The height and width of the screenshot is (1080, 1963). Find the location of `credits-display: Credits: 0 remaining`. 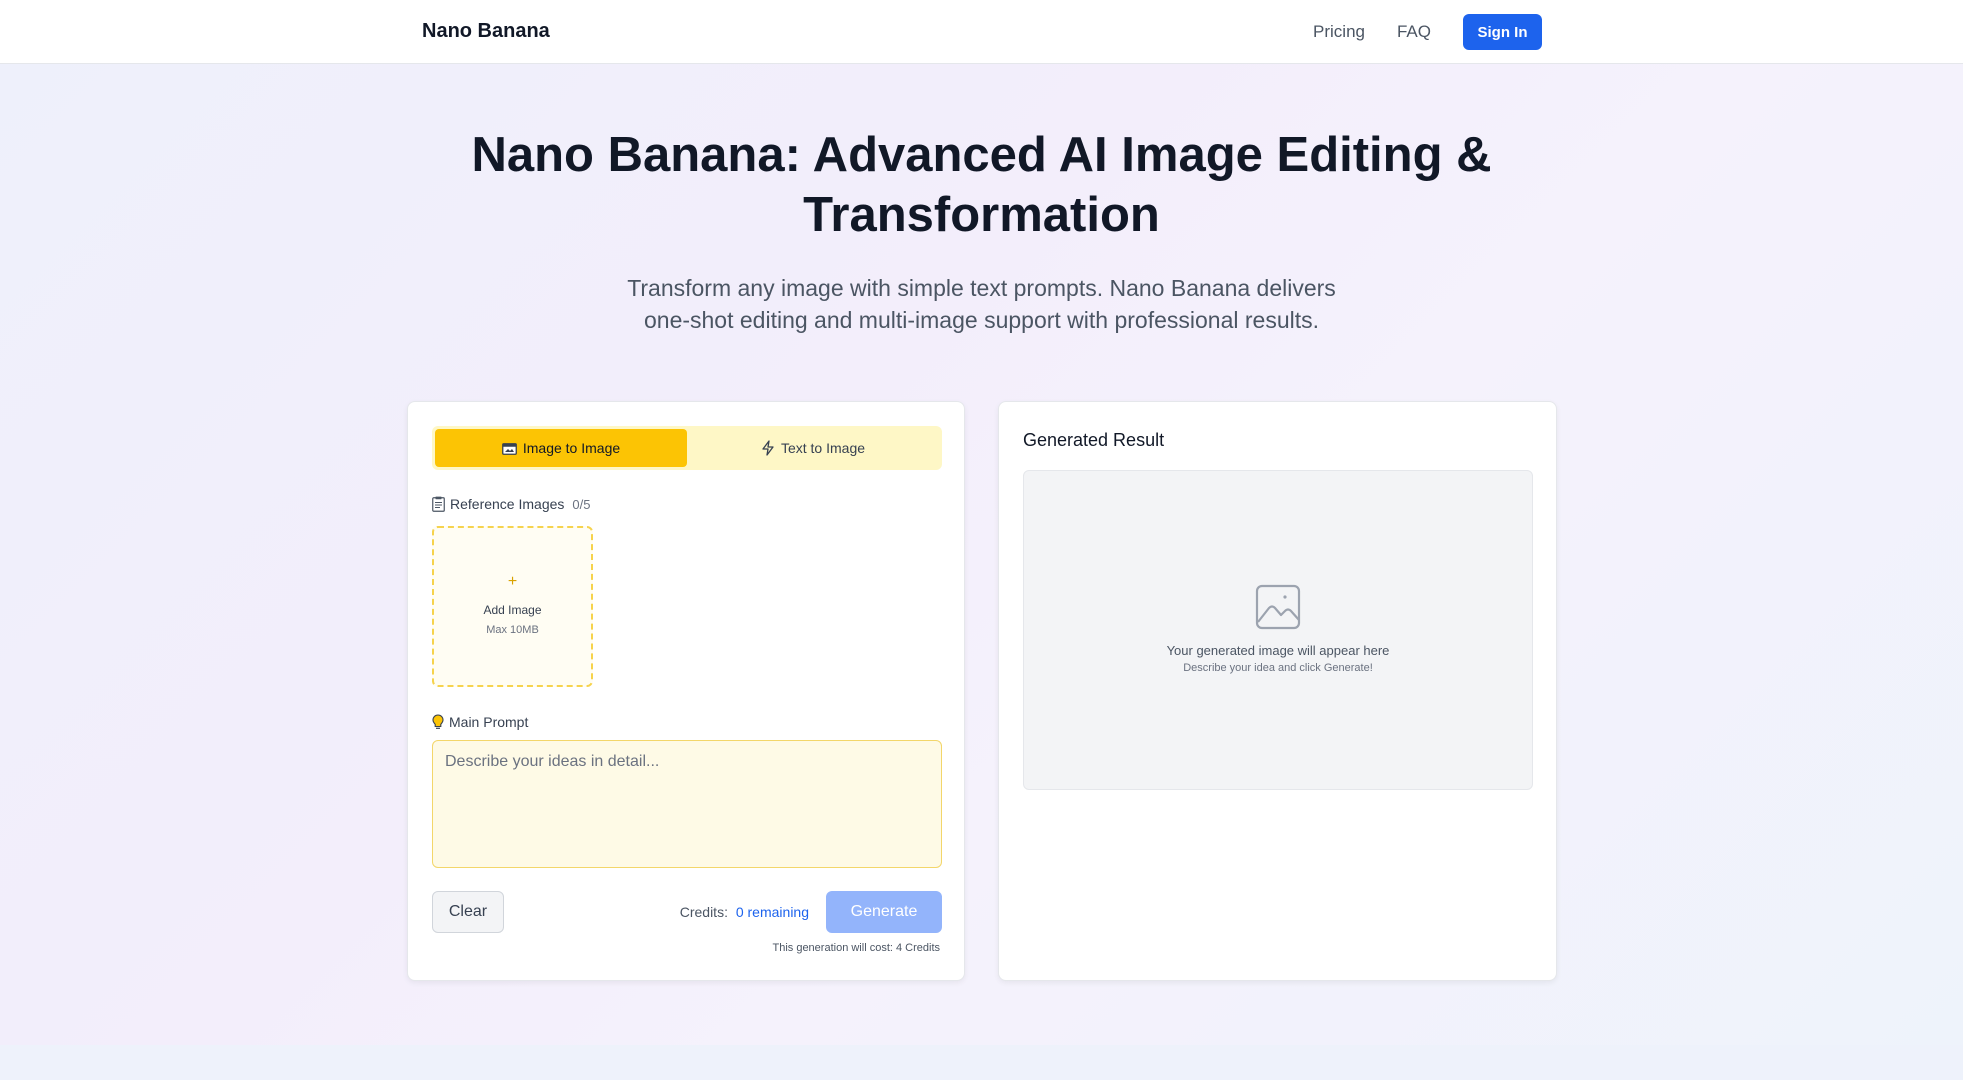

credits-display: Credits: 0 remaining is located at coordinates (744, 912).